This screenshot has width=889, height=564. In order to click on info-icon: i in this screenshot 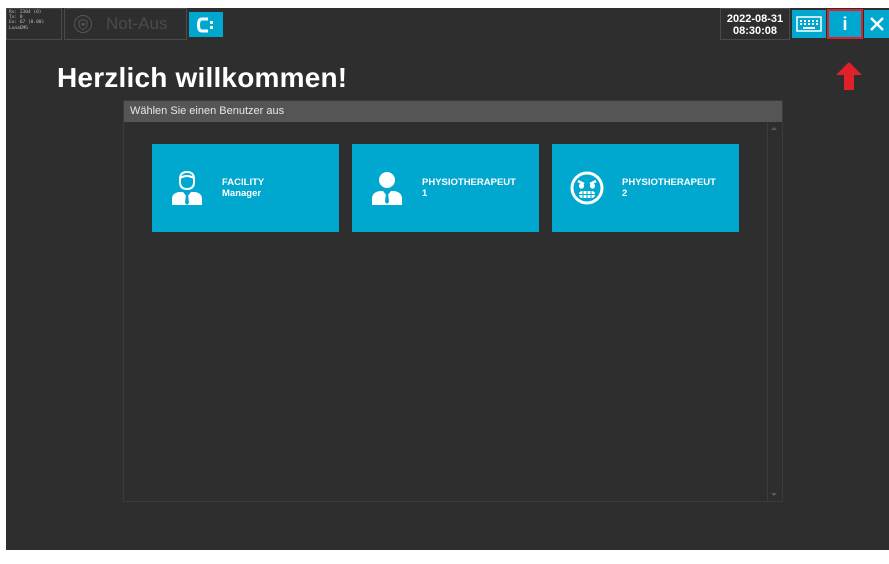, I will do `click(845, 23)`.